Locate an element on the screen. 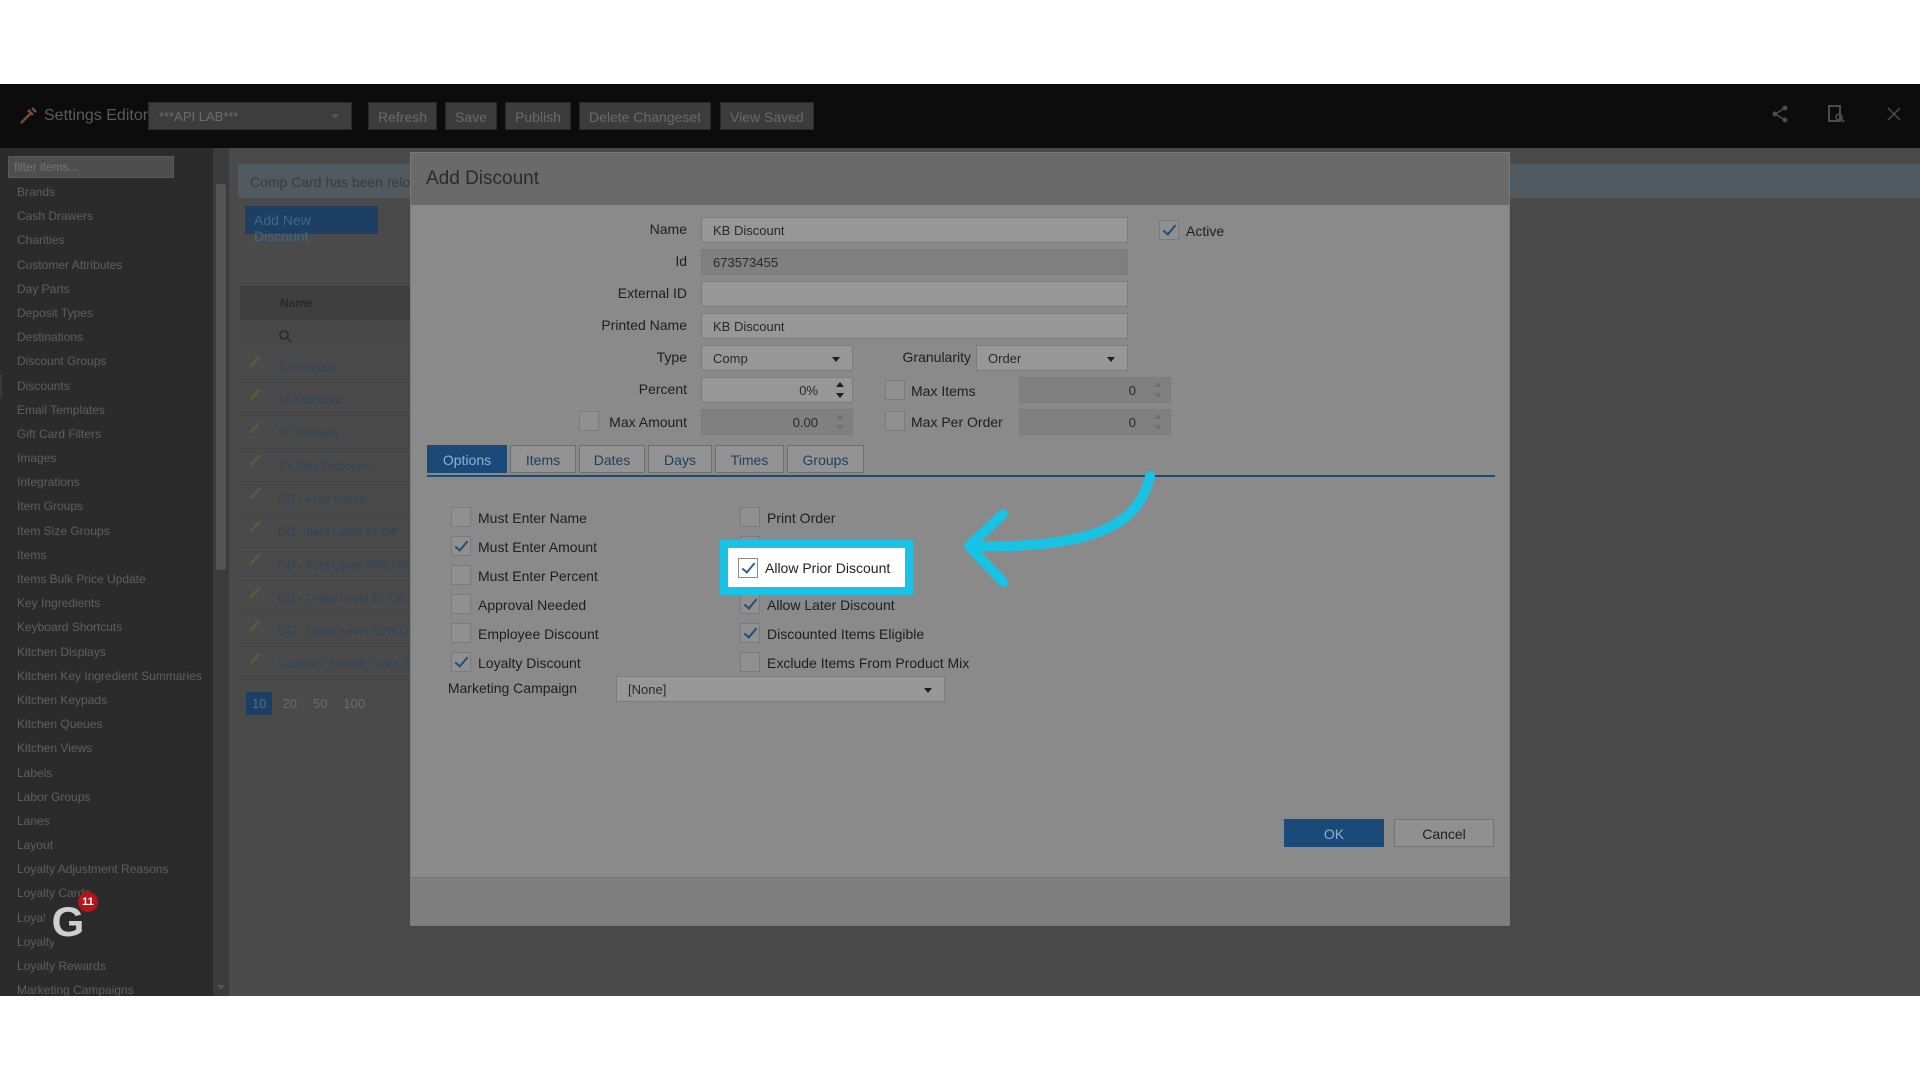 The width and height of the screenshot is (1920, 1080). external-id-field is located at coordinates (914, 294).